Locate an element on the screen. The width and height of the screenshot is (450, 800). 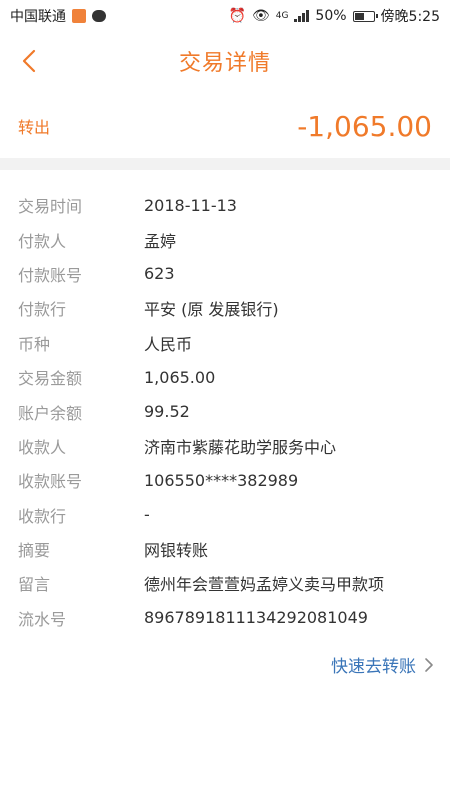
detail-value: 德州年会萱萱妈孟婷义卖马甲款项 is located at coordinates (264, 585).